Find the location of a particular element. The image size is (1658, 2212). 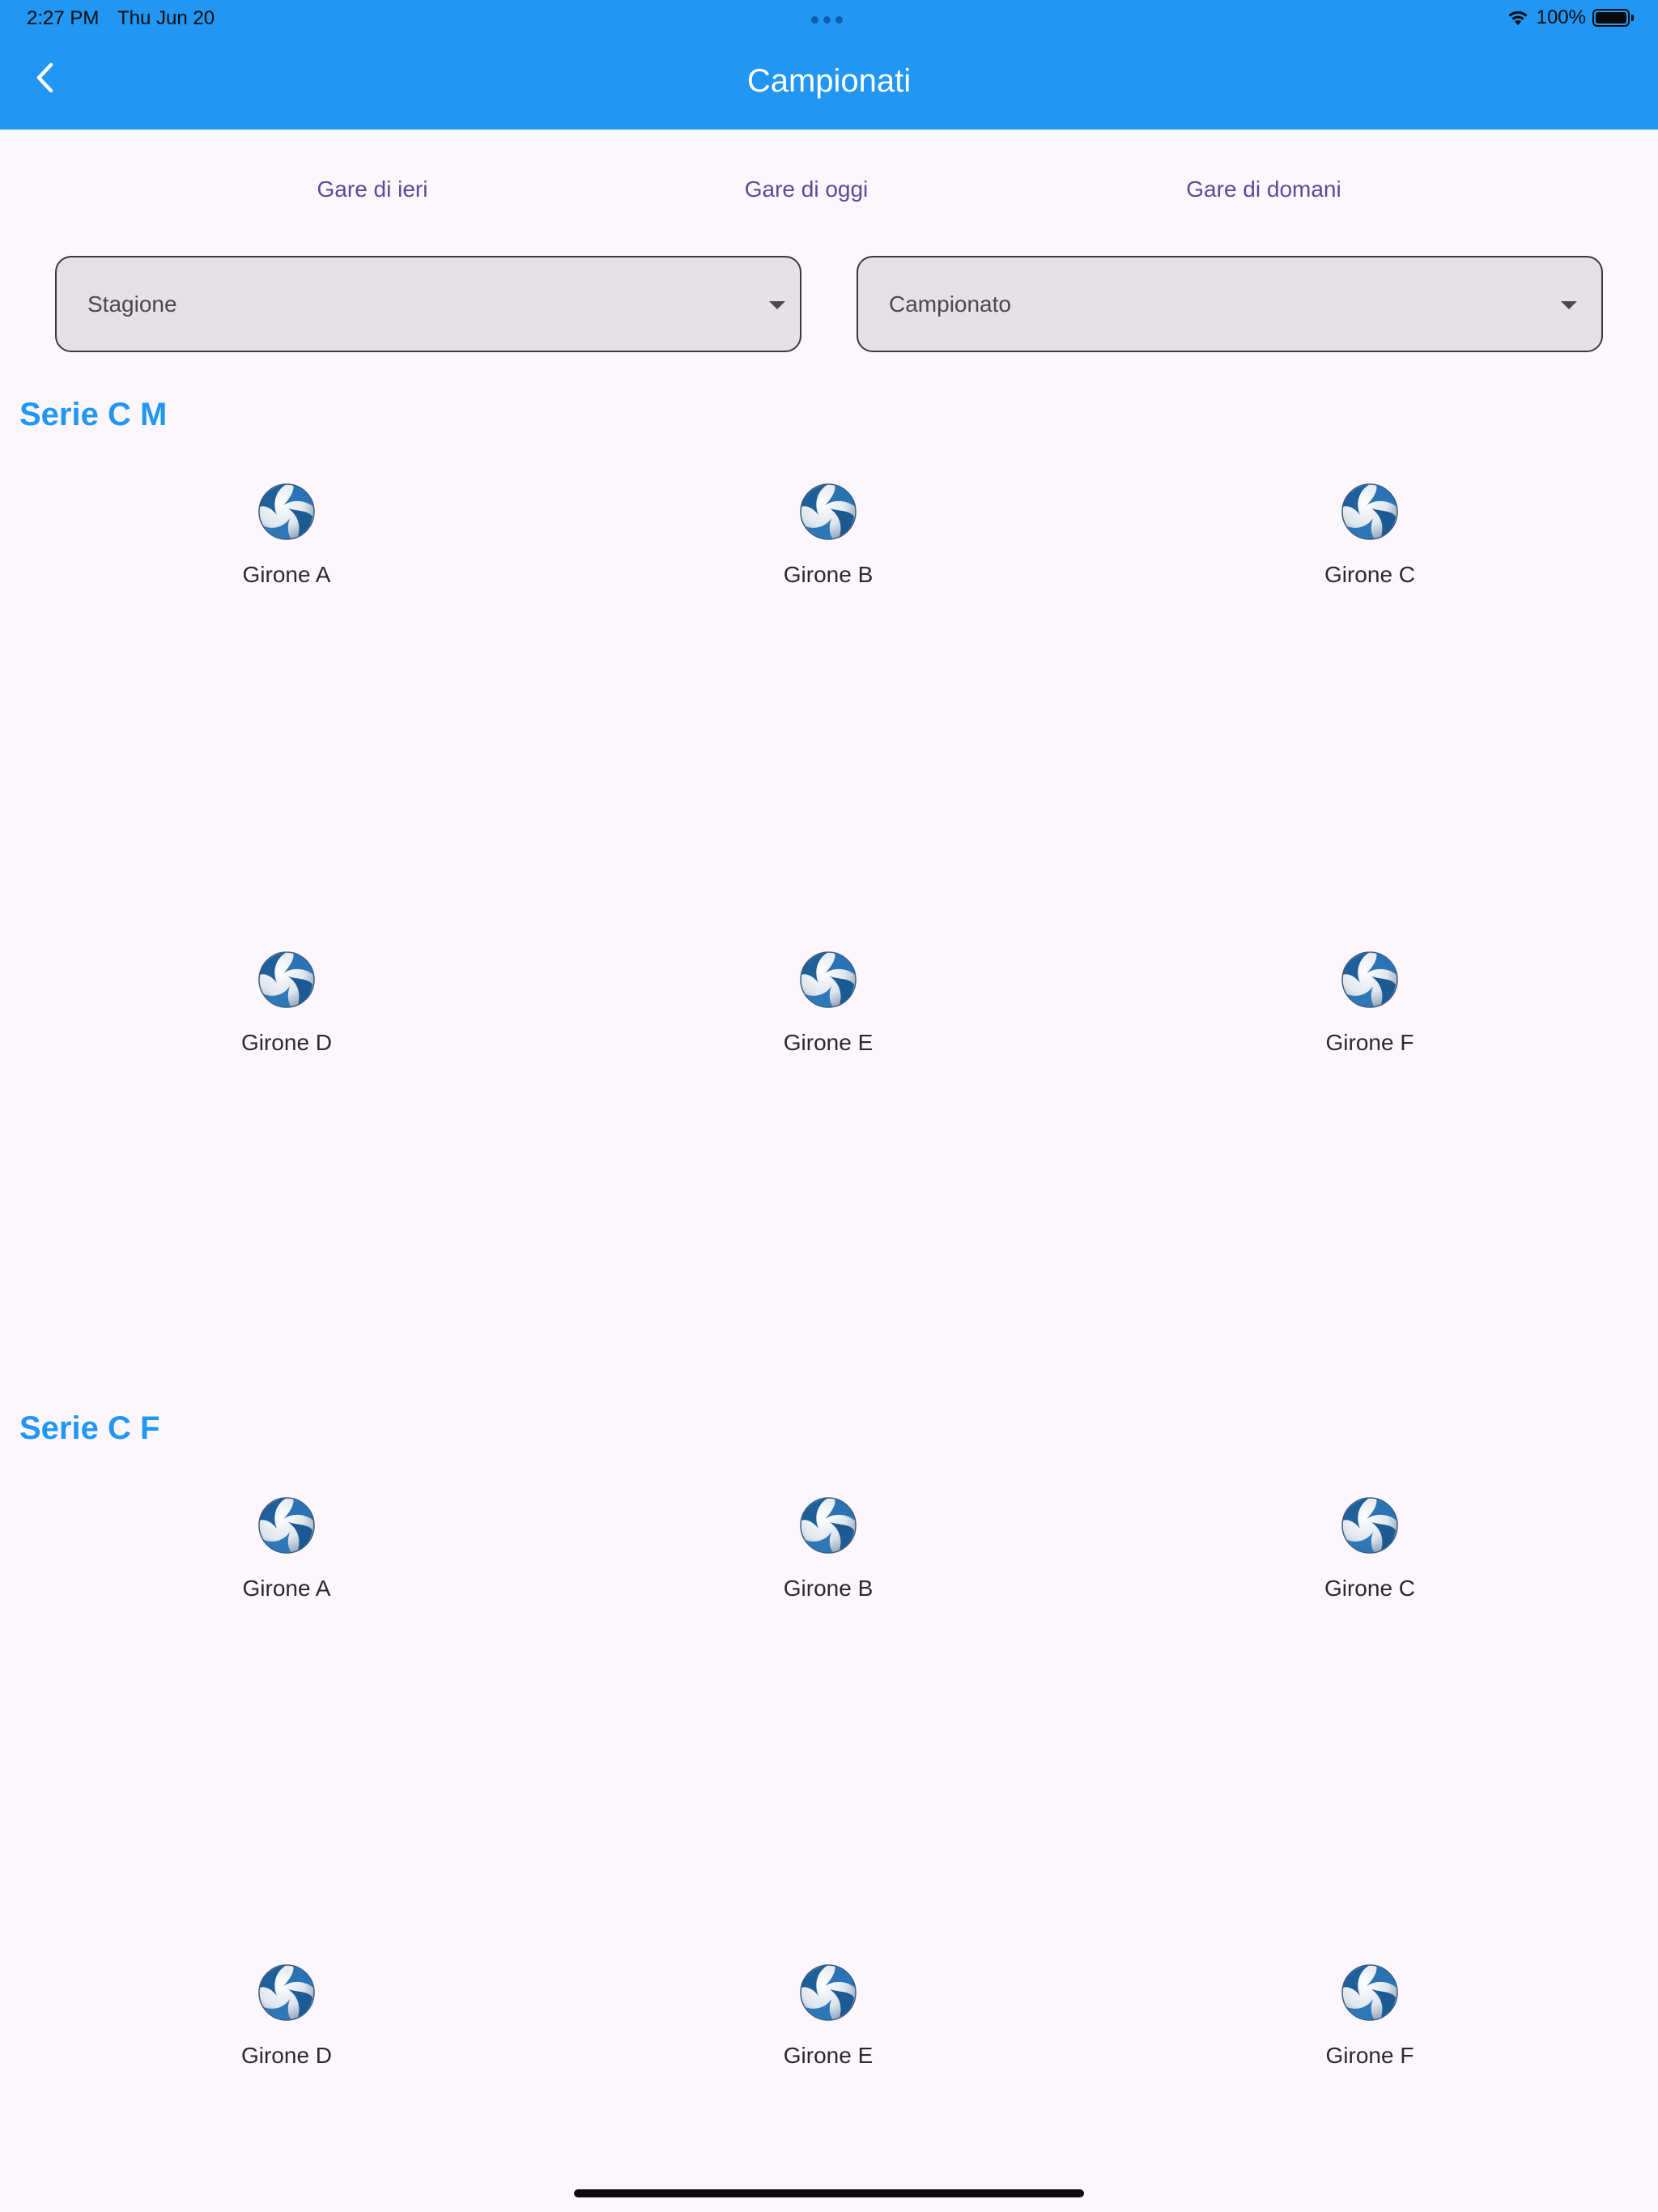

status-indicators: 100% is located at coordinates (1570, 18).